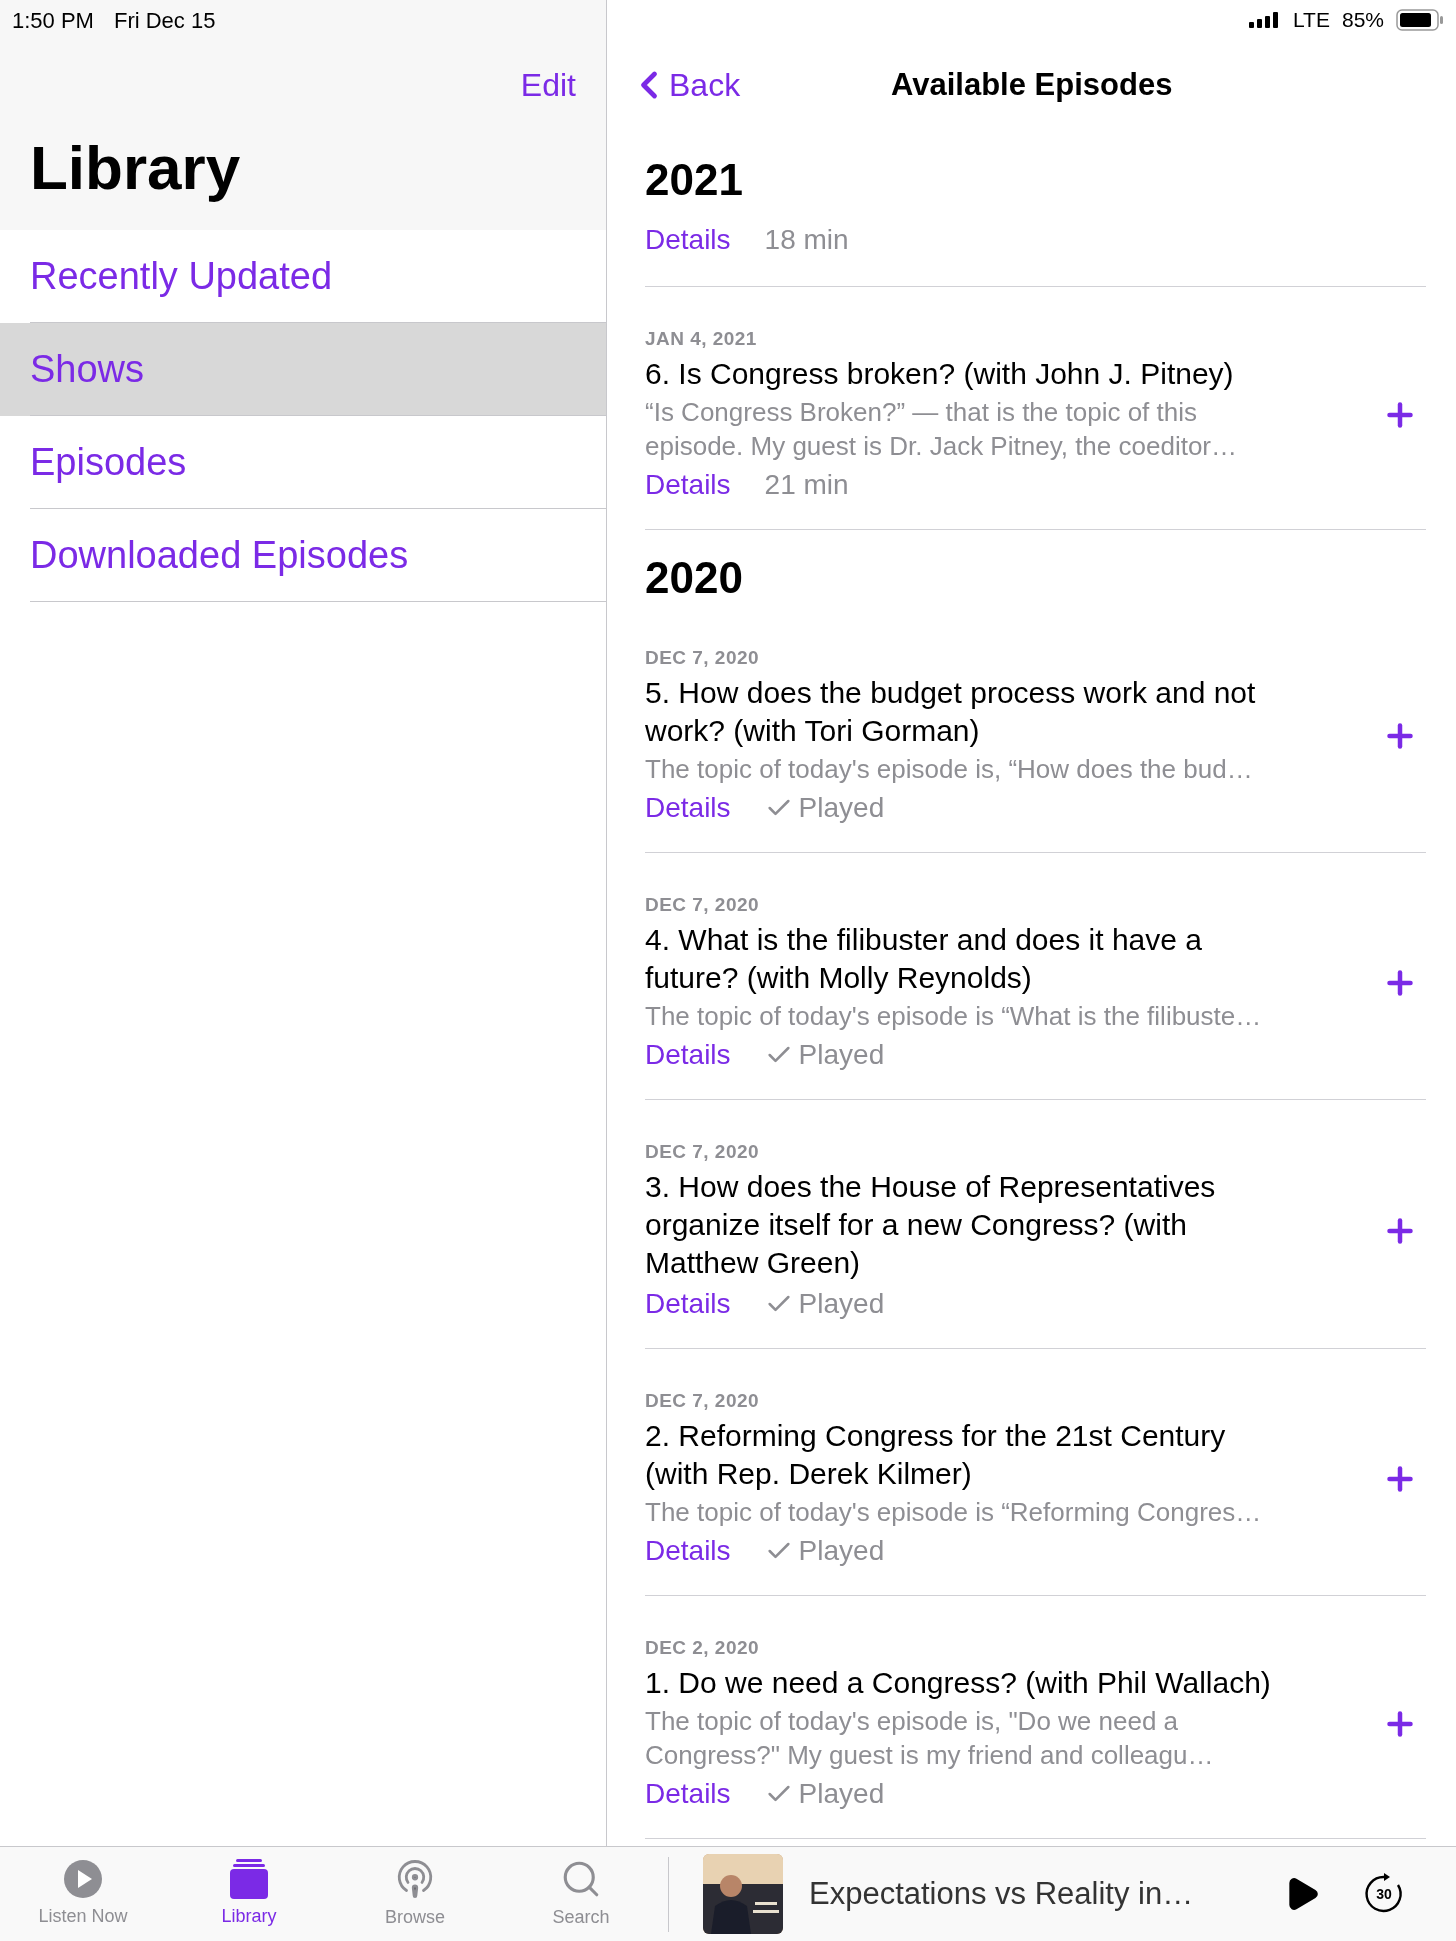  What do you see at coordinates (53, 20) in the screenshot?
I see `status-time: 1:50 PM` at bounding box center [53, 20].